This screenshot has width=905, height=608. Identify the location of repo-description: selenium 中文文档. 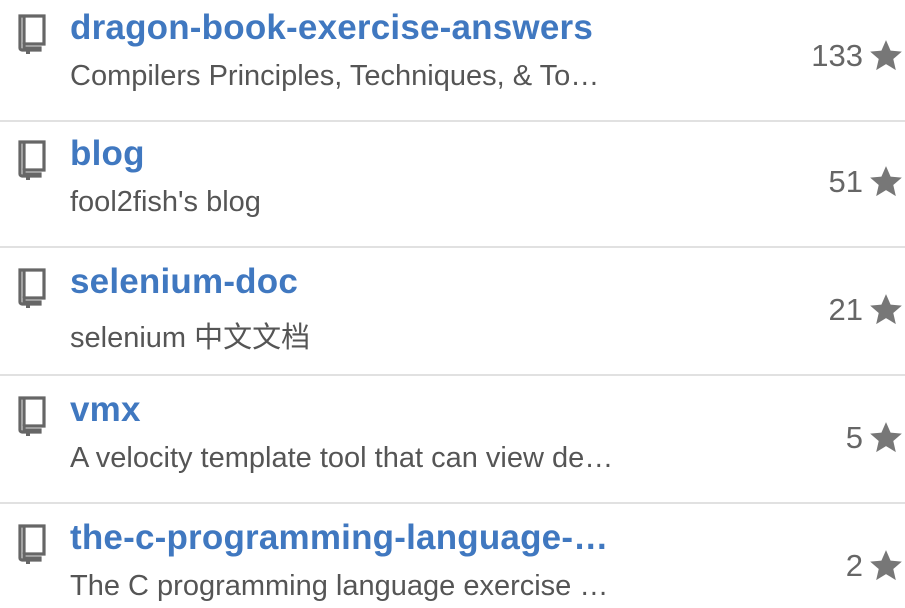
(190, 338).